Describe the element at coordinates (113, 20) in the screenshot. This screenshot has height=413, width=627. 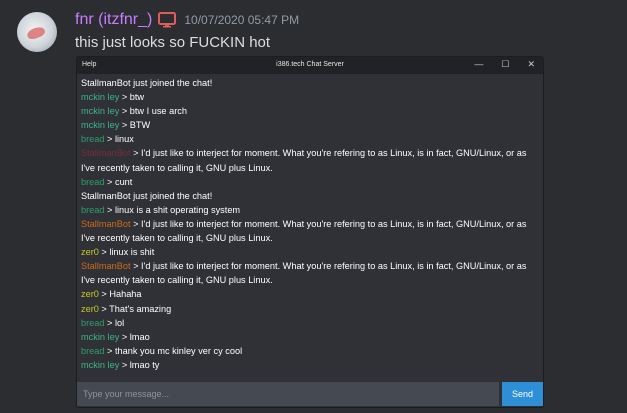
I see `username: fnr (itzfnr_)` at that location.